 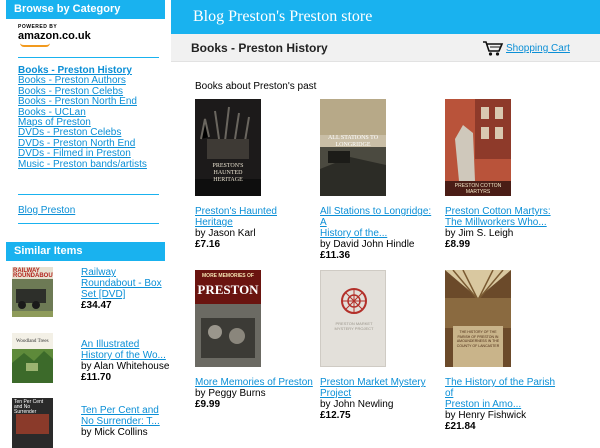 I want to click on book-author: by Jim S. Leigh, so click(x=479, y=233).